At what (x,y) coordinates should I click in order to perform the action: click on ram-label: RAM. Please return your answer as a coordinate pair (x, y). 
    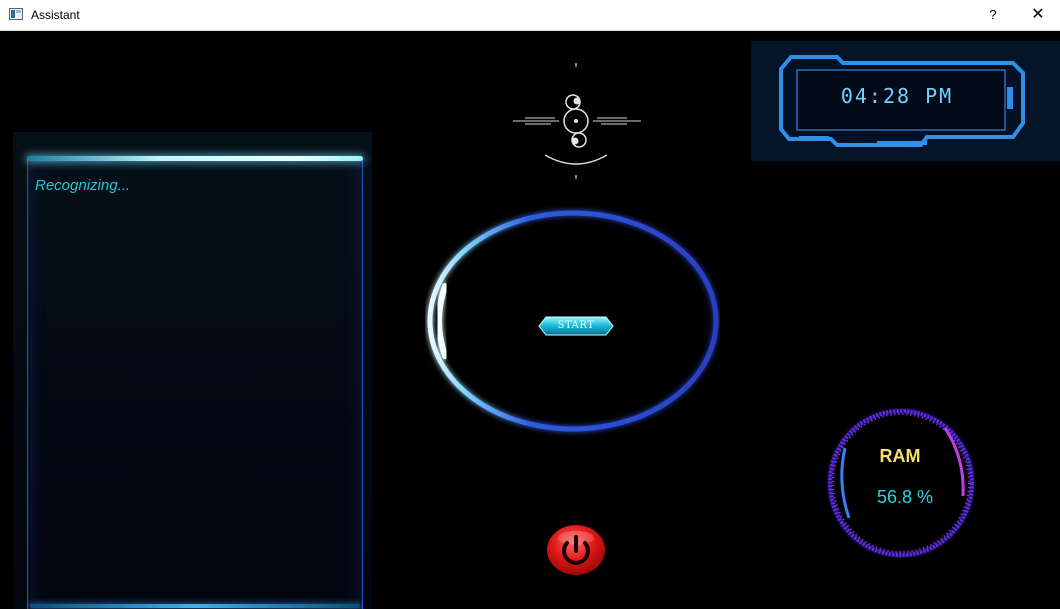
    Looking at the image, I should click on (900, 456).